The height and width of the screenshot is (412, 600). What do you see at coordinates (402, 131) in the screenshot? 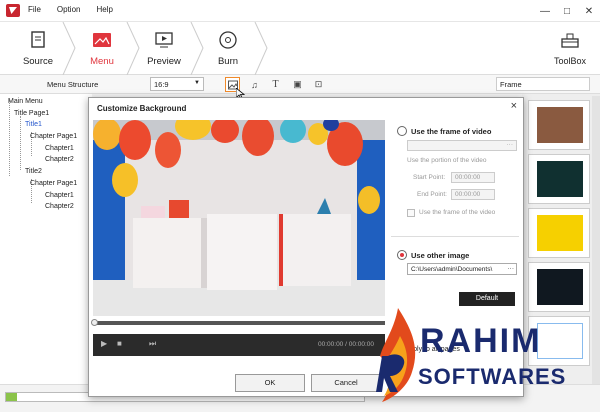
I see `use-frame-radio` at bounding box center [402, 131].